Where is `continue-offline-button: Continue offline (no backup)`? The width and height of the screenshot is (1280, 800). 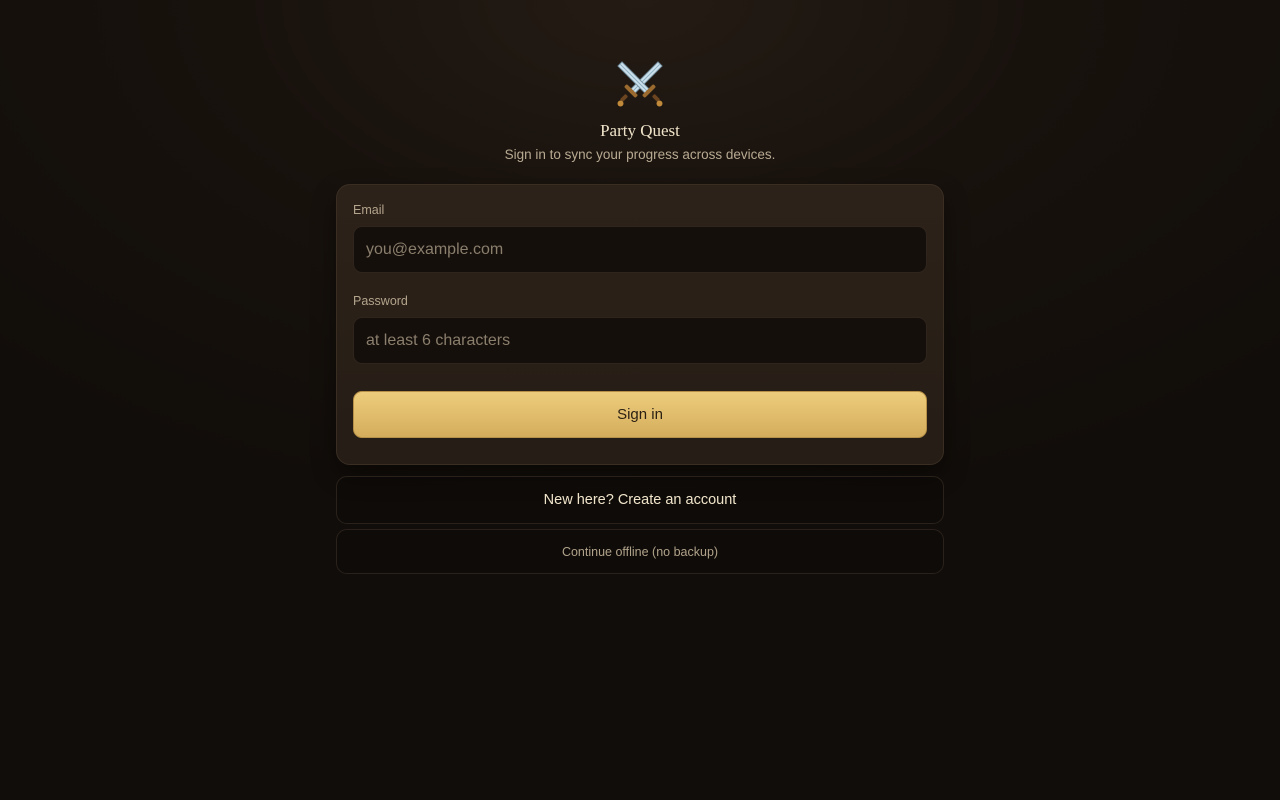 continue-offline-button: Continue offline (no backup) is located at coordinates (640, 551).